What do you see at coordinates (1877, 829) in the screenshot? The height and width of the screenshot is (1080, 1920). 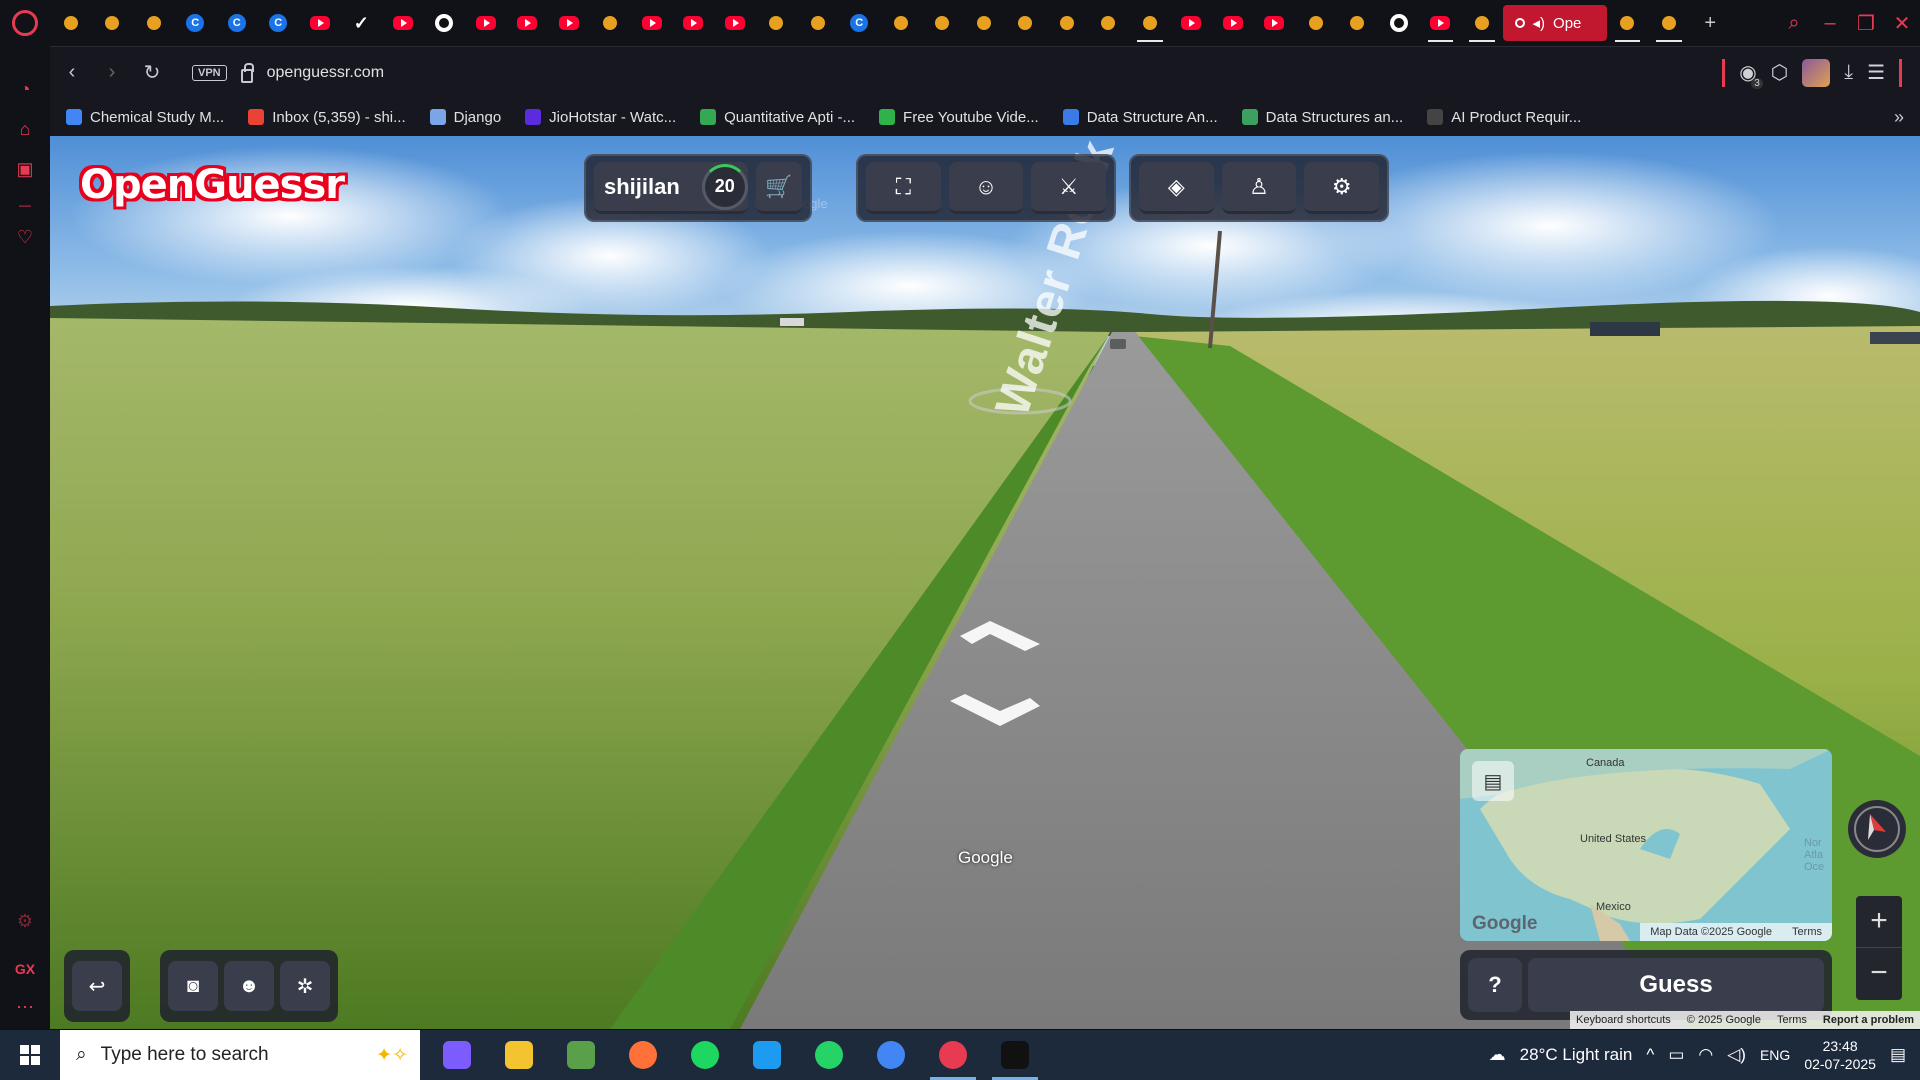 I see `compass-icon` at bounding box center [1877, 829].